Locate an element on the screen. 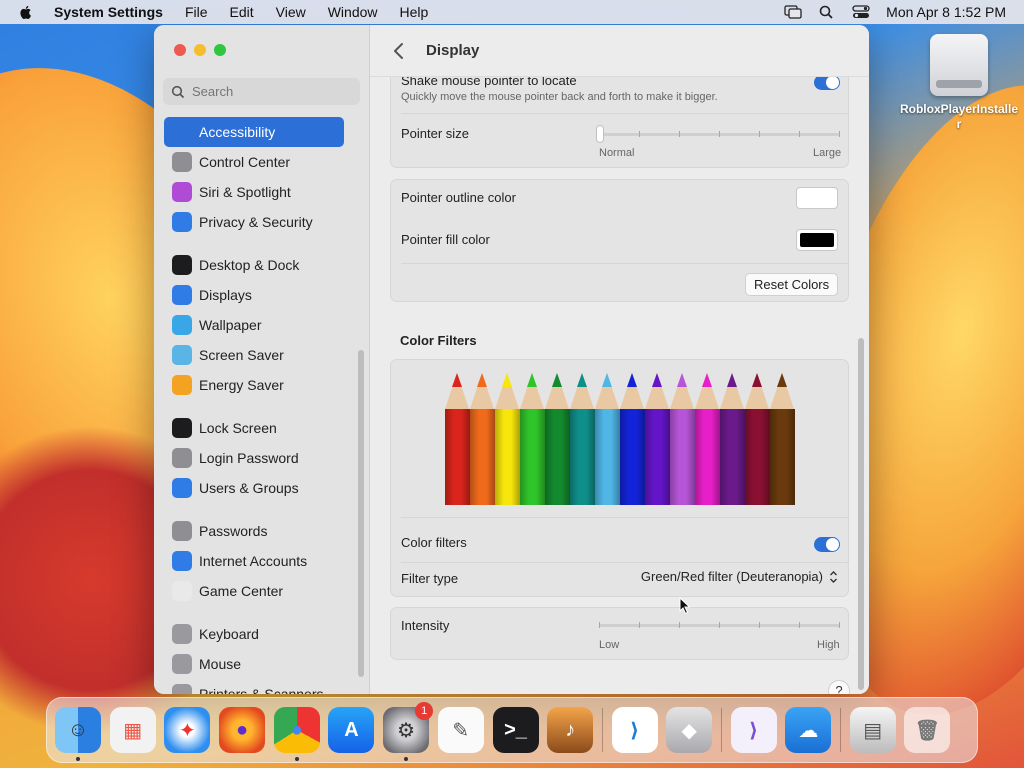  menu-file: File is located at coordinates (196, 12).